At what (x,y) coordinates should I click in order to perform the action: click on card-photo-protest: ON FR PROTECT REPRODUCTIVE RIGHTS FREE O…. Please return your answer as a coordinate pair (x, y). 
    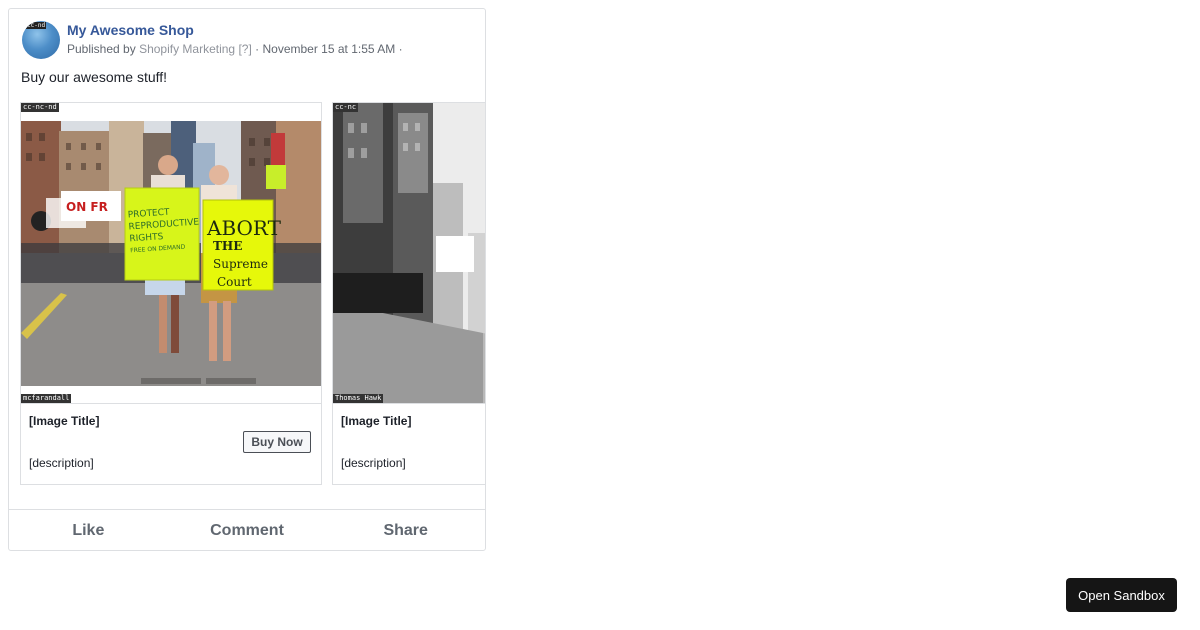
    Looking at the image, I should click on (171, 253).